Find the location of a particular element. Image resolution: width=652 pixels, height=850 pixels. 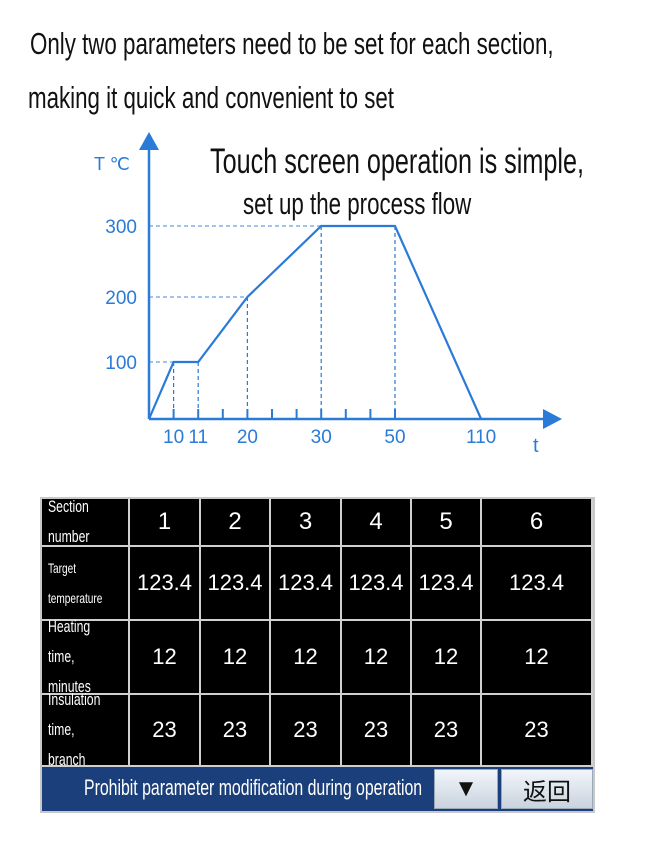

section-number-cell: 1 is located at coordinates (165, 523).